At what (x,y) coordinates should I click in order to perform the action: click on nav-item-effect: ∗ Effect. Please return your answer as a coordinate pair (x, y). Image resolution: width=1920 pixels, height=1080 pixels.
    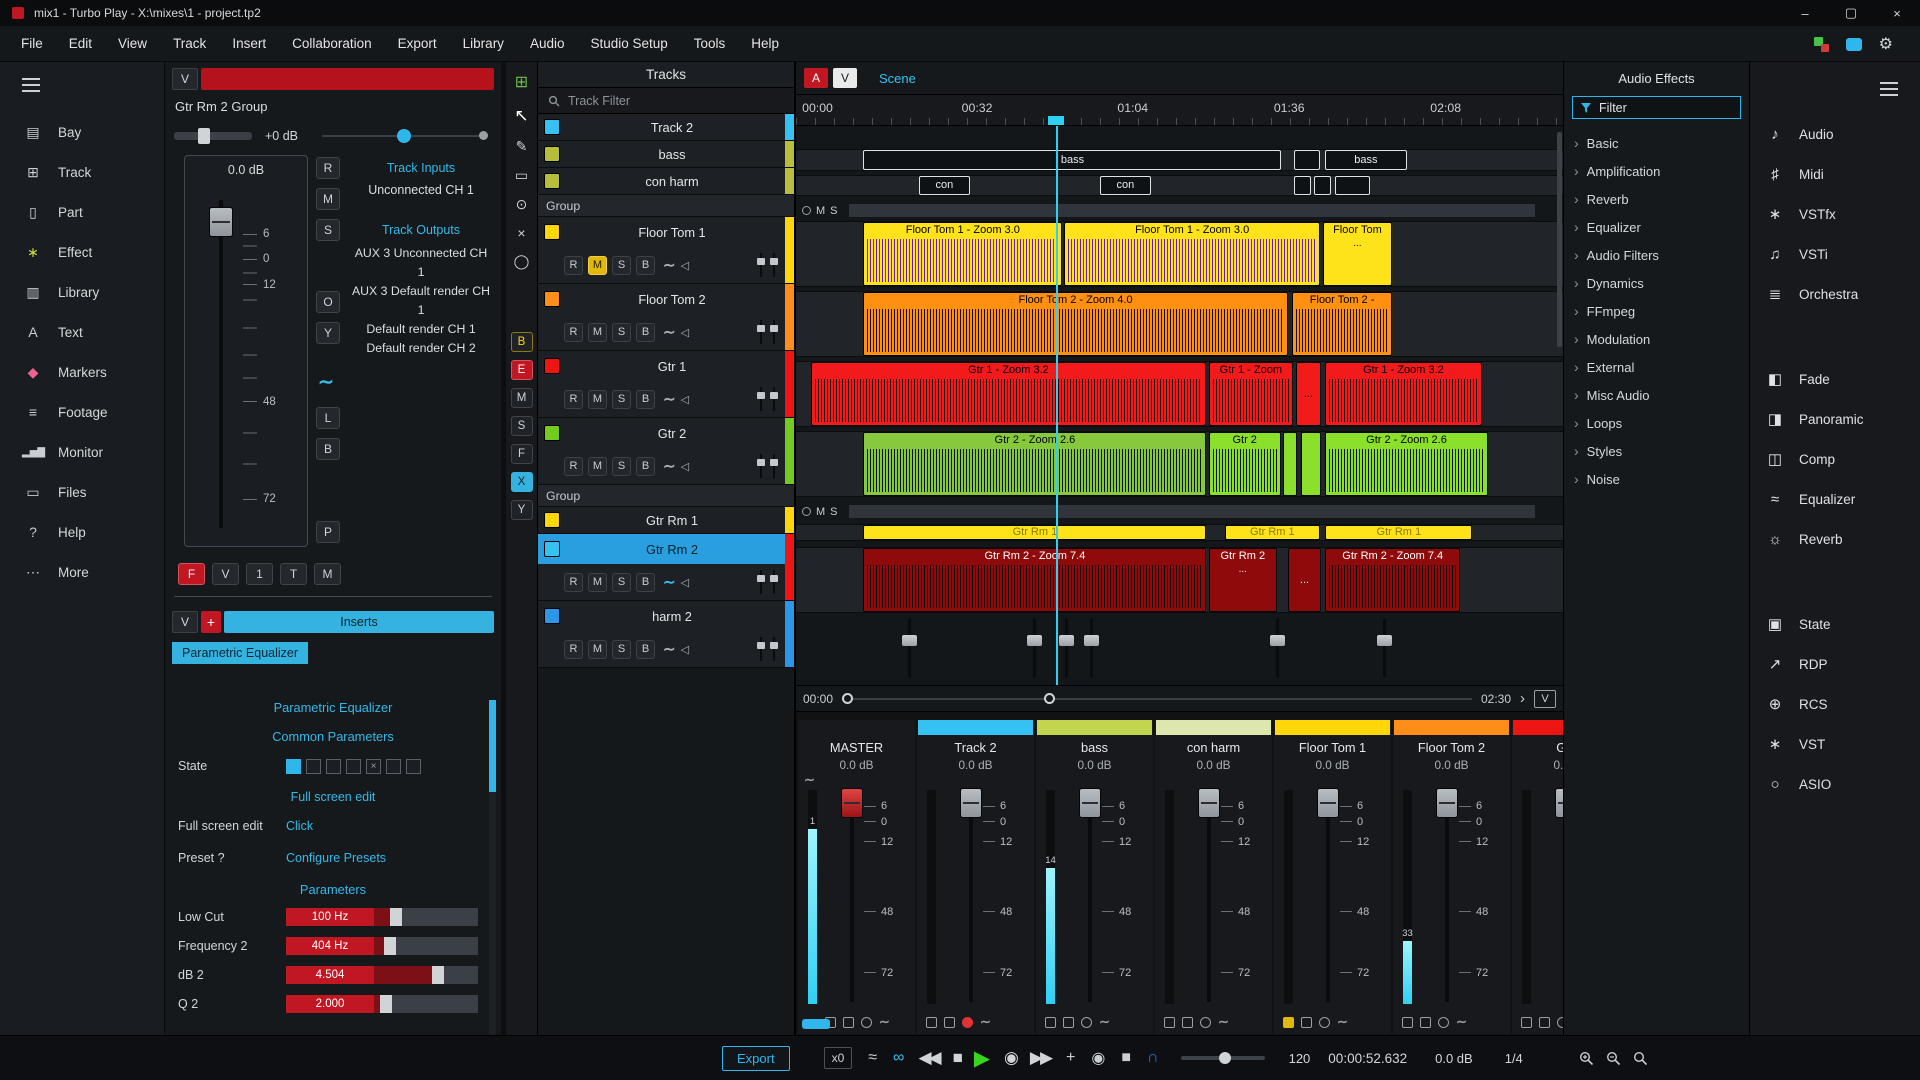
    Looking at the image, I should click on (82, 252).